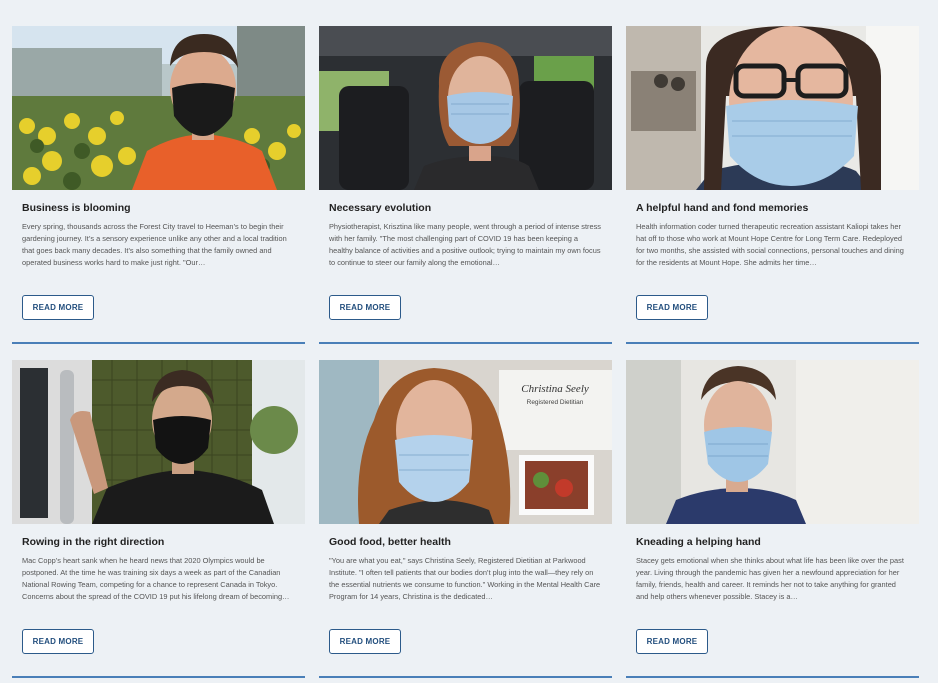 This screenshot has height=683, width=938. What do you see at coordinates (158, 208) in the screenshot?
I see `story-title: Business is blooming` at bounding box center [158, 208].